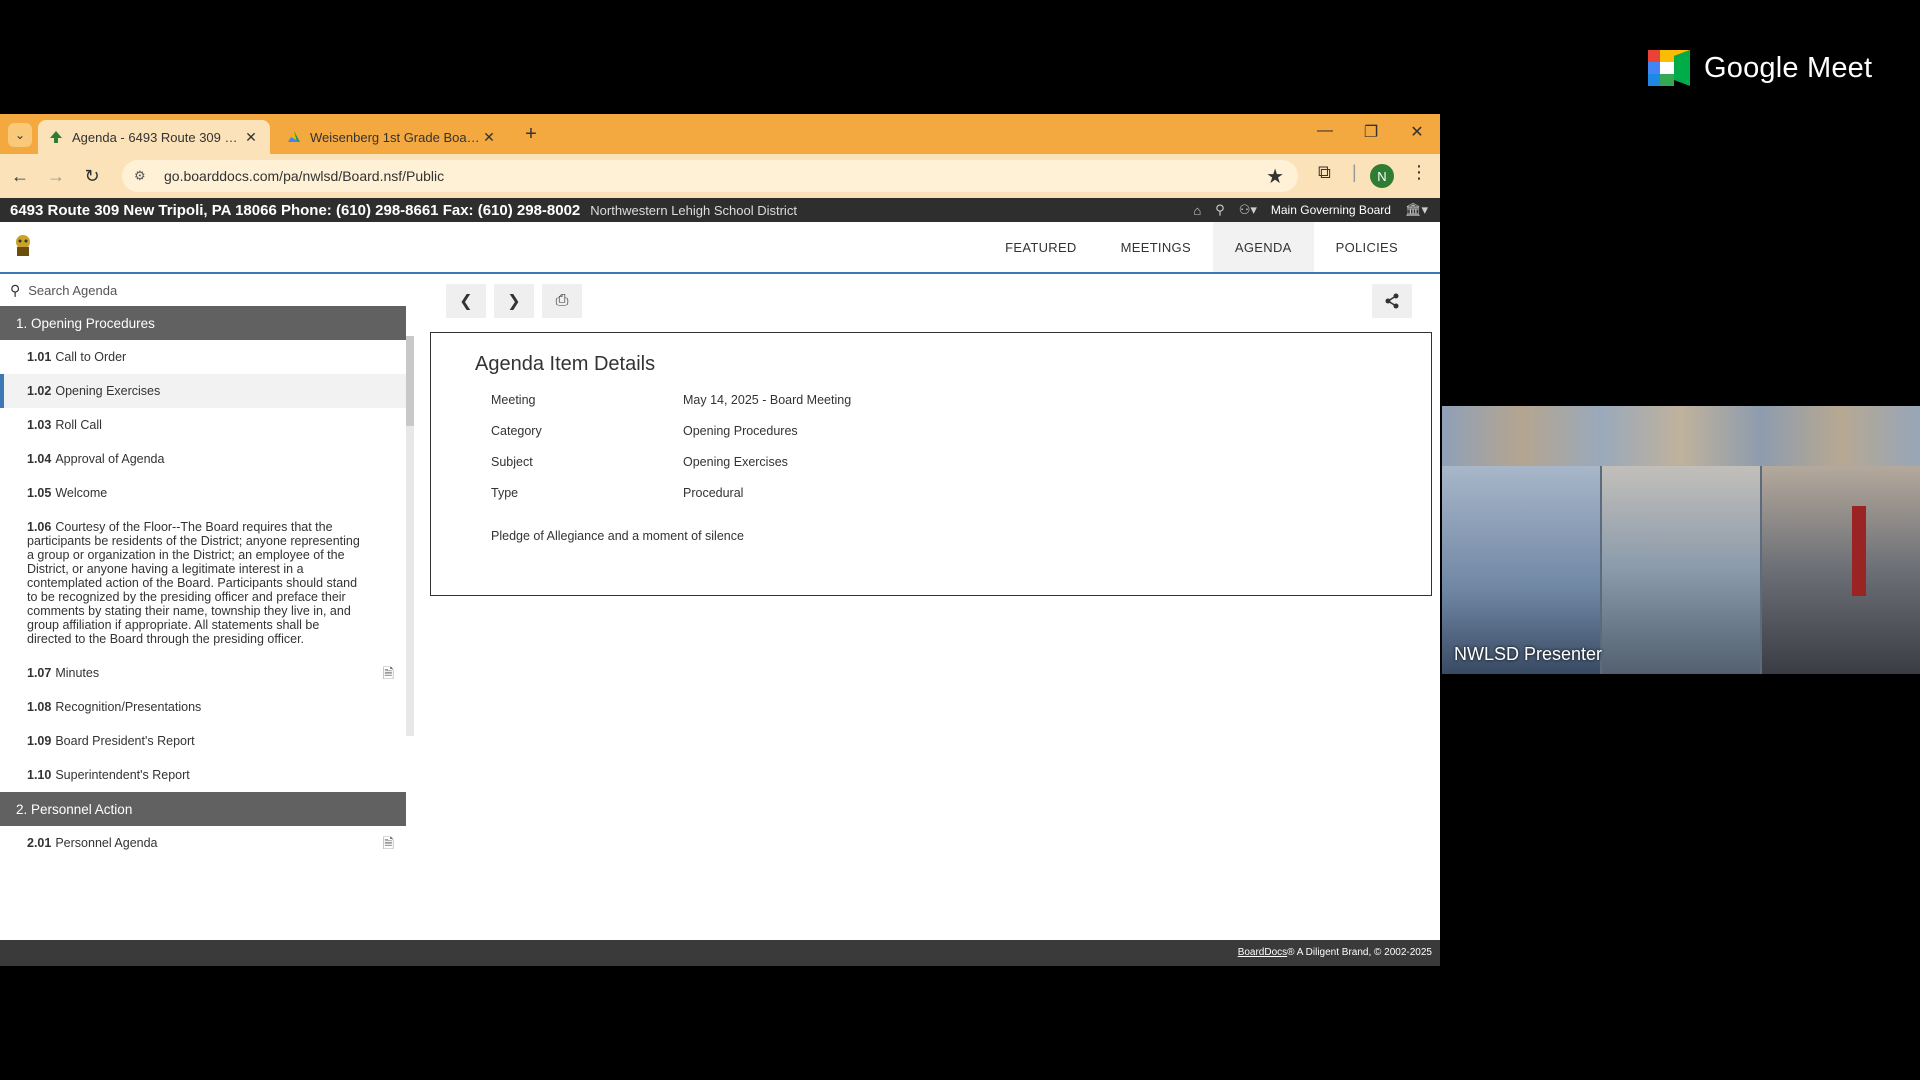 Image resolution: width=1920 pixels, height=1080 pixels. I want to click on google-meet-logo: Google Meet, so click(1760, 68).